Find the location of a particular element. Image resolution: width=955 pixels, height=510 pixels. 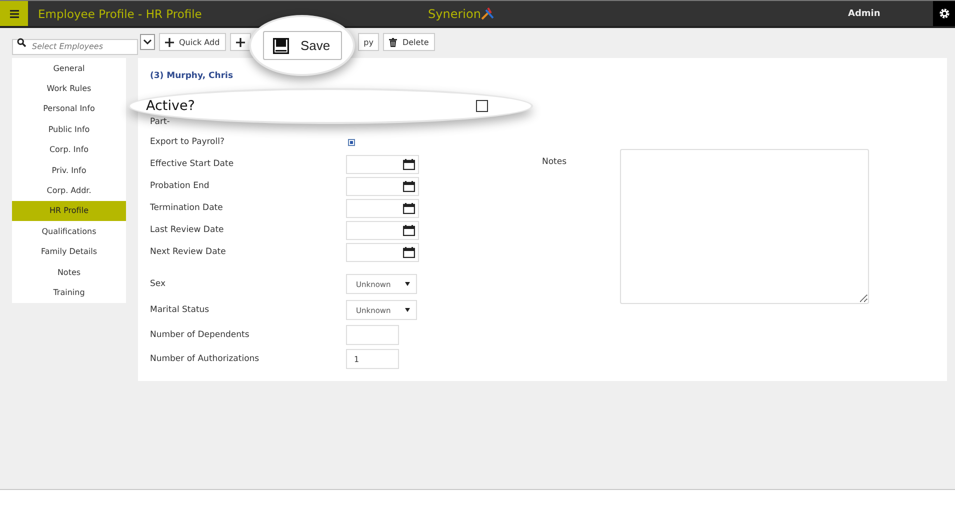

field-label: Number of Dependents is located at coordinates (200, 335).